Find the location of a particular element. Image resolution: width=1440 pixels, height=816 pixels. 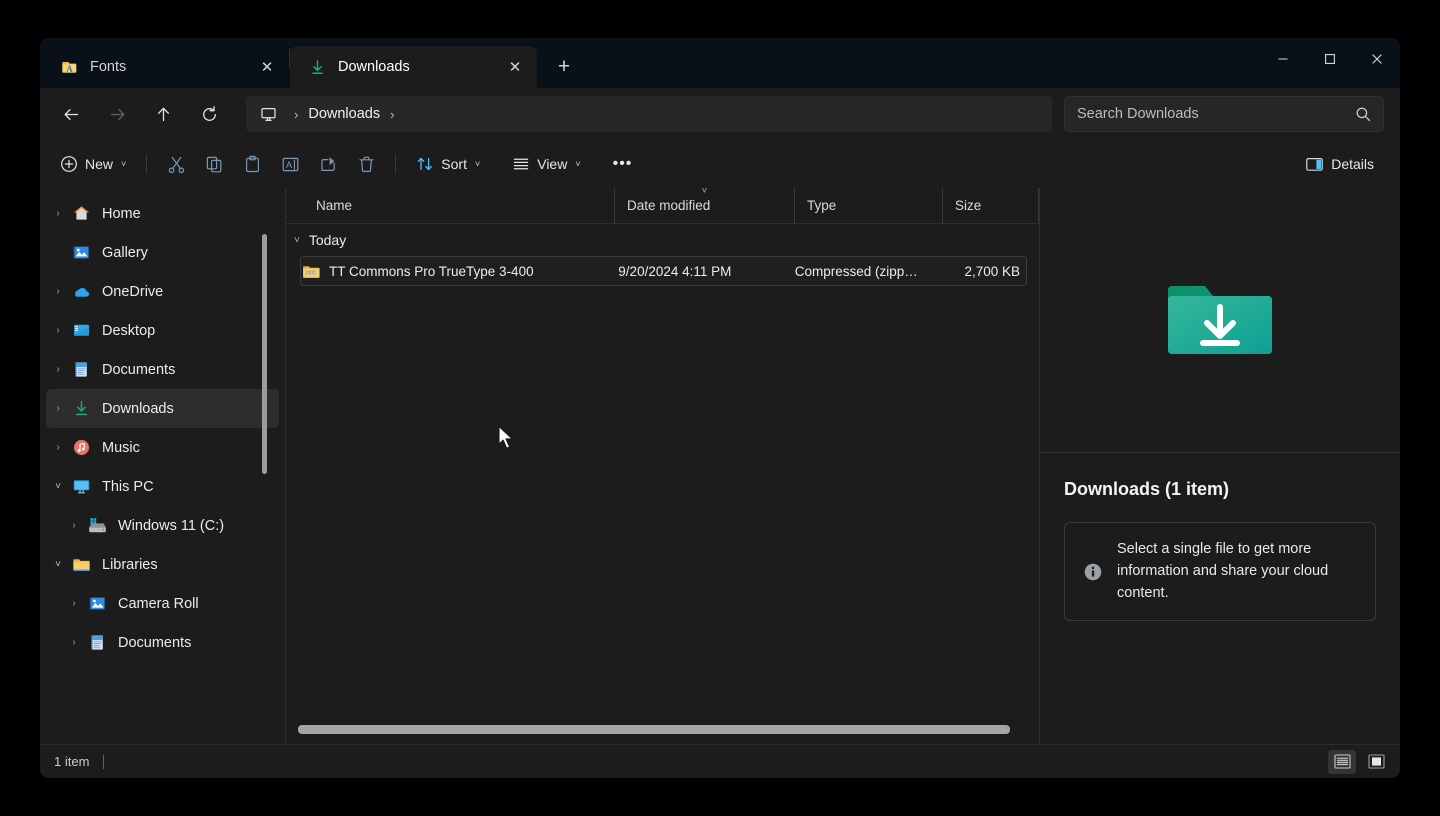

copy-button is located at coordinates (214, 164).